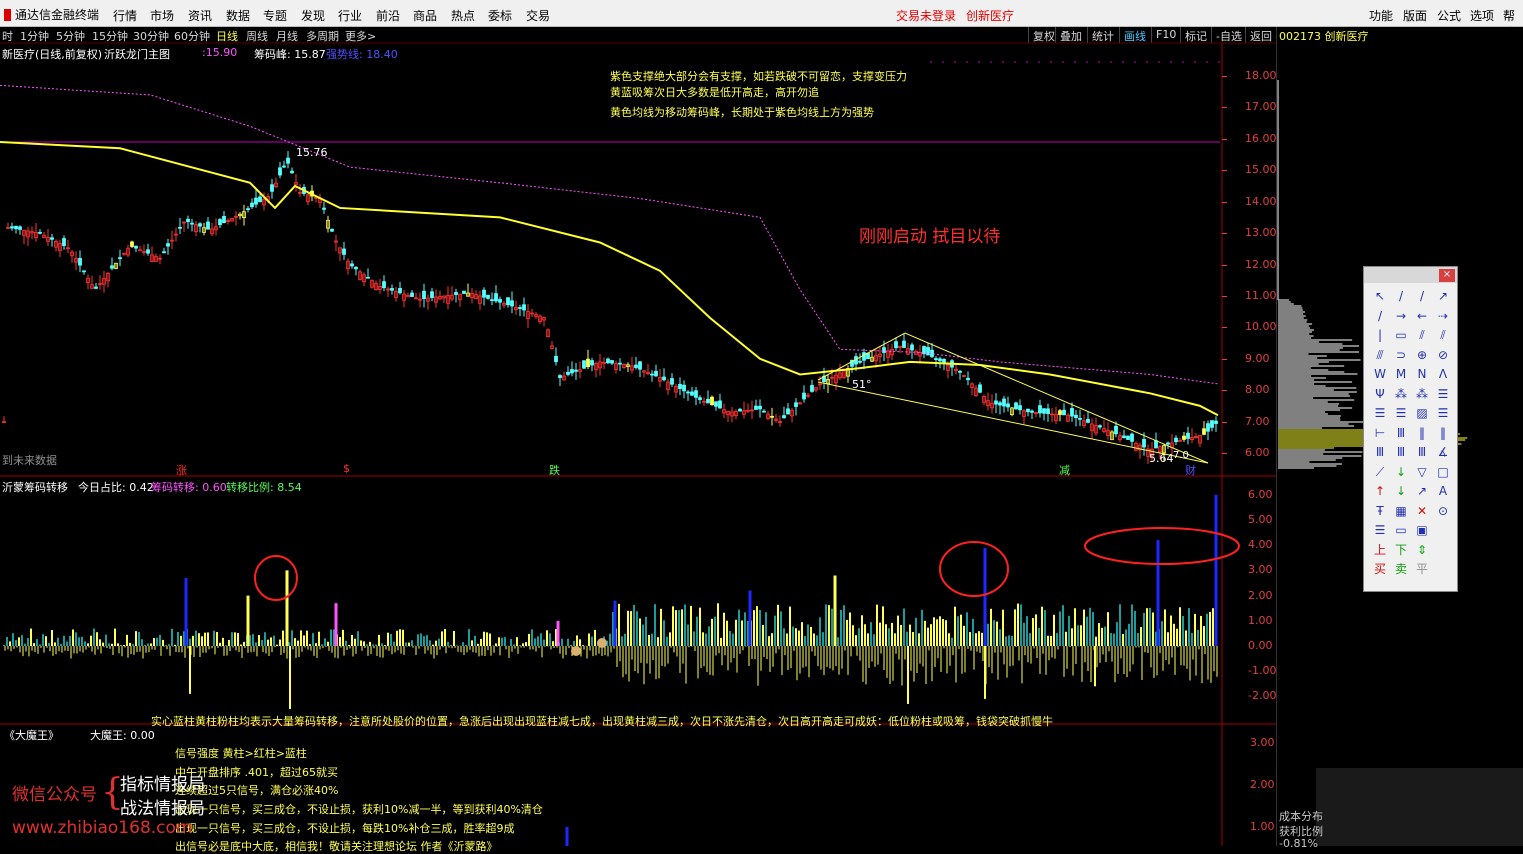  I want to click on chart-note-3: 黄色均线为移动筹码峰，长期处于紫色均线上方为强势, so click(742, 112).